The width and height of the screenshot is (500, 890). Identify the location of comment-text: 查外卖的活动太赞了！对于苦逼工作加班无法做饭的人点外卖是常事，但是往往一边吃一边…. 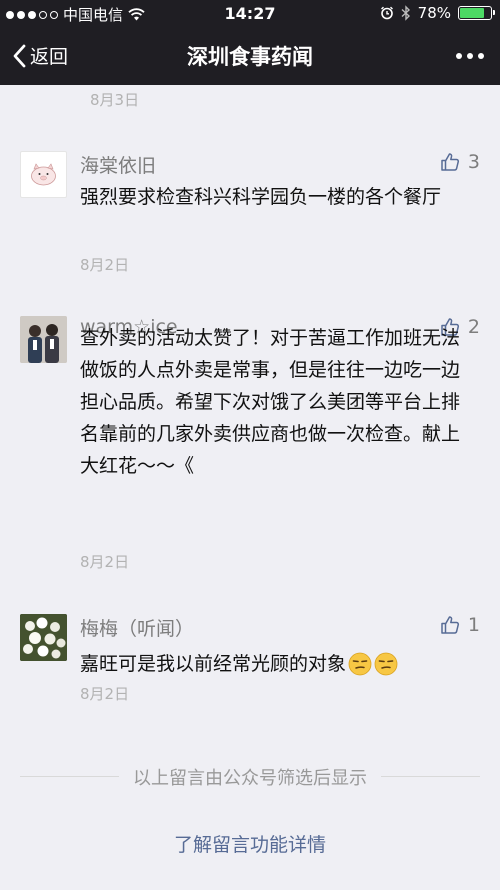
(270, 402).